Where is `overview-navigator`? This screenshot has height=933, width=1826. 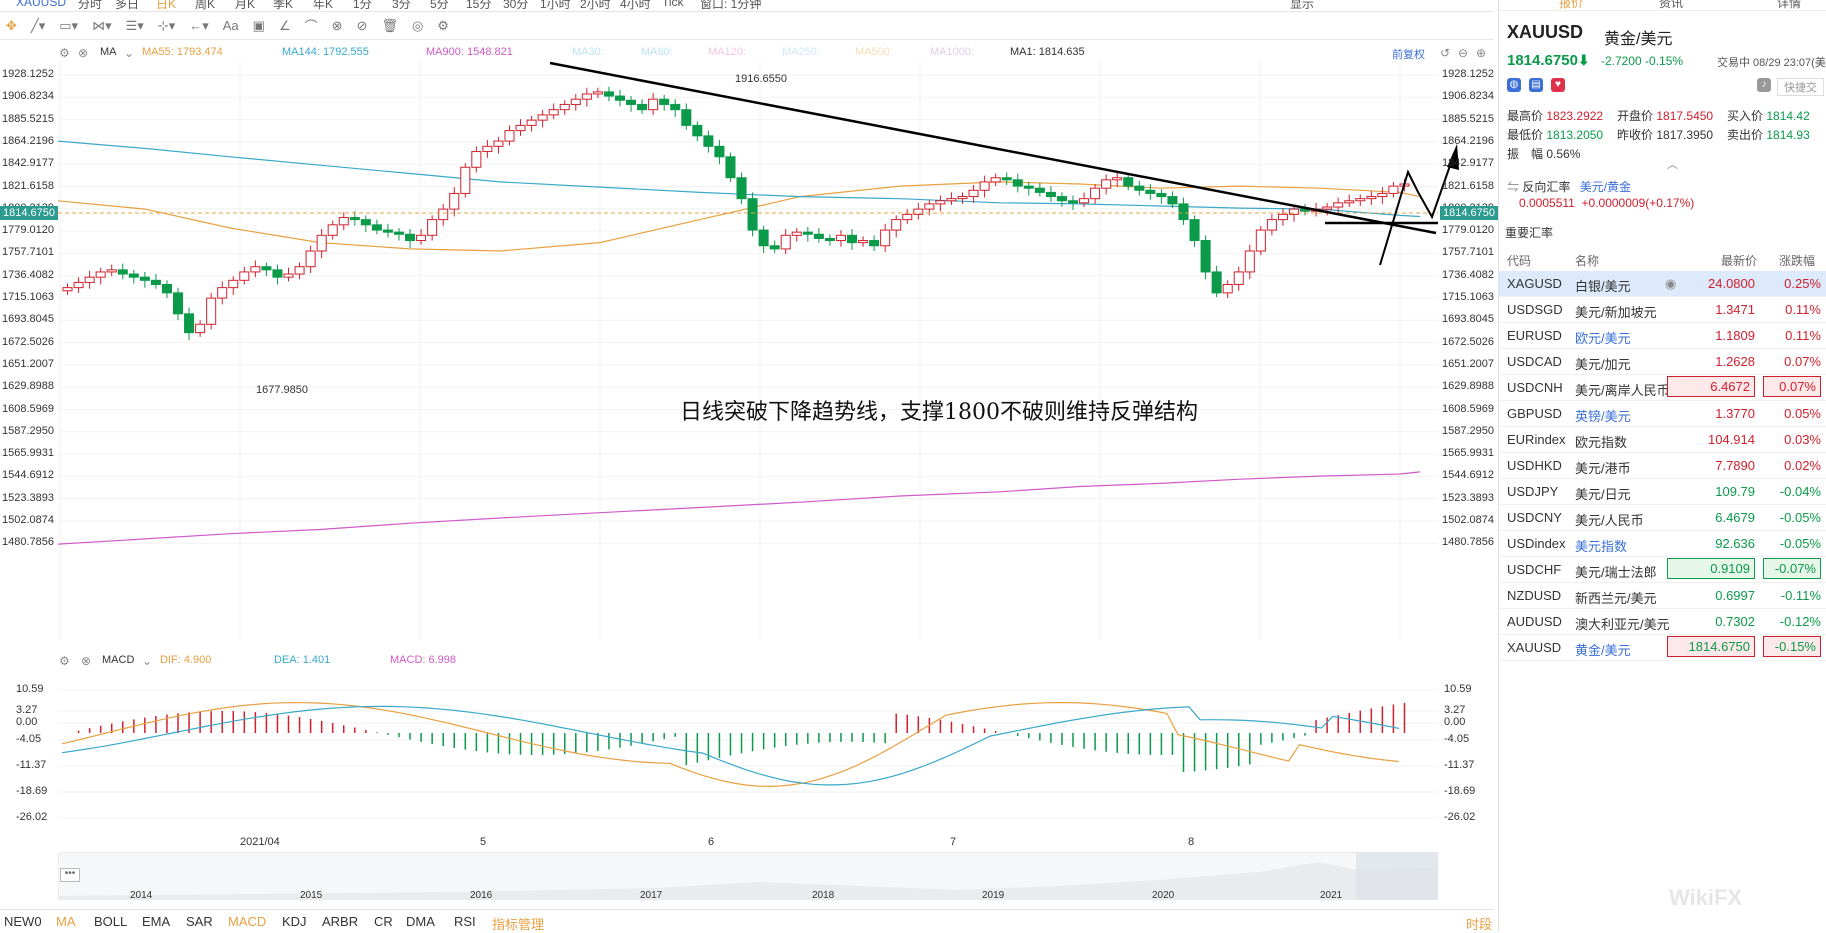 overview-navigator is located at coordinates (748, 876).